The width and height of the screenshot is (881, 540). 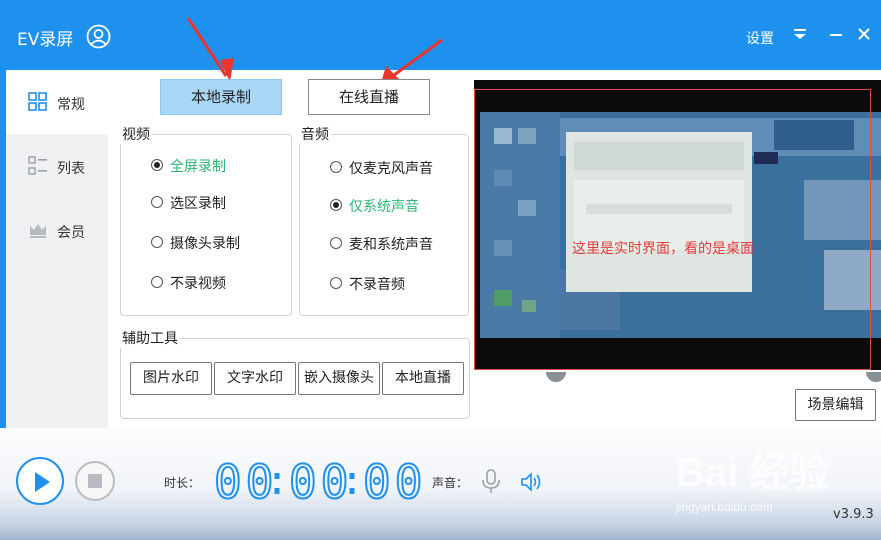 I want to click on video-group-title: 视频, so click(x=136, y=134).